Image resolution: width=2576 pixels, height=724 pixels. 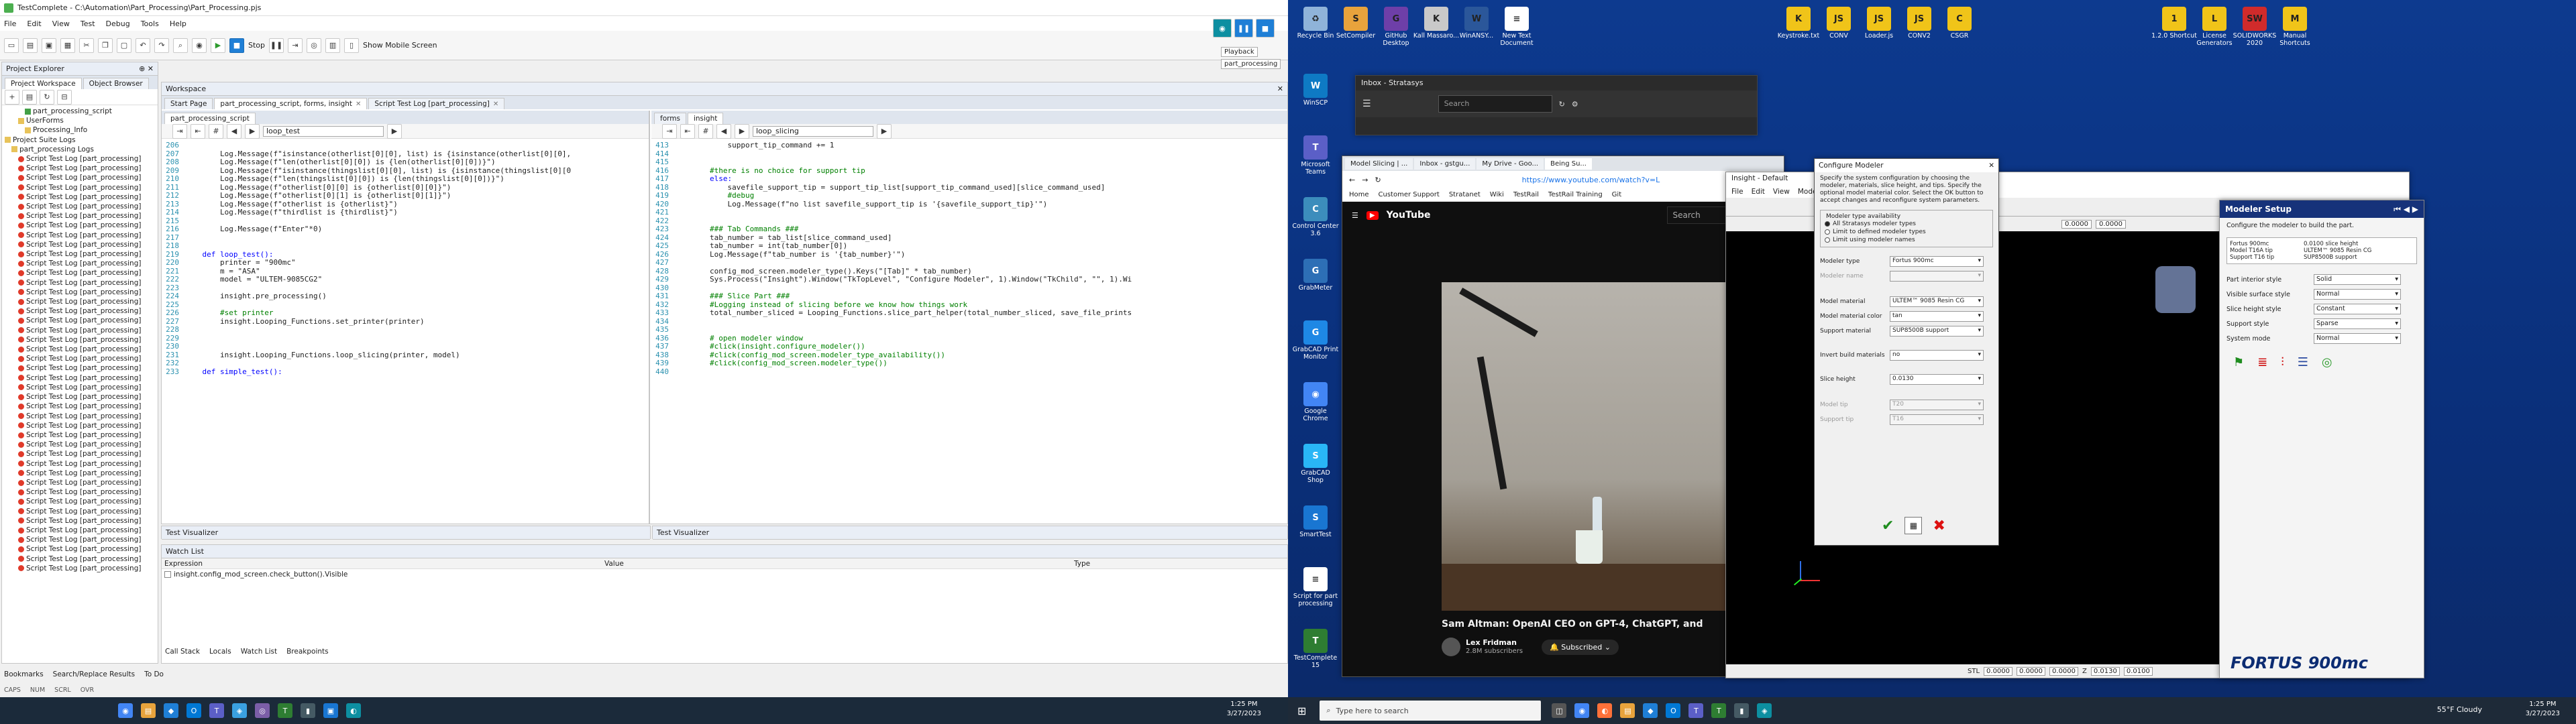 I want to click on tree-item: part_processing Logs, so click(x=81, y=149).